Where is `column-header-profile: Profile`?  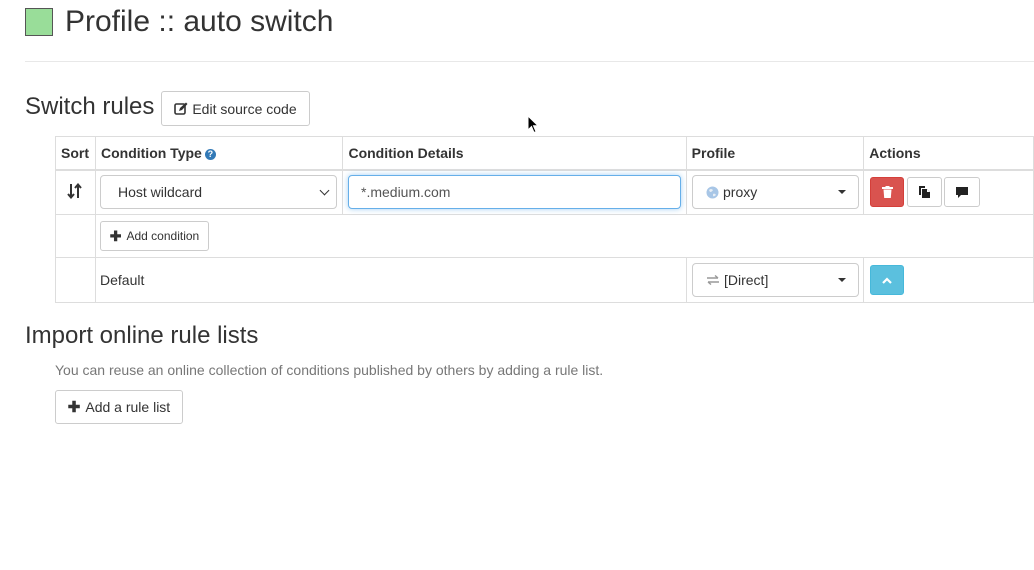 column-header-profile: Profile is located at coordinates (775, 153).